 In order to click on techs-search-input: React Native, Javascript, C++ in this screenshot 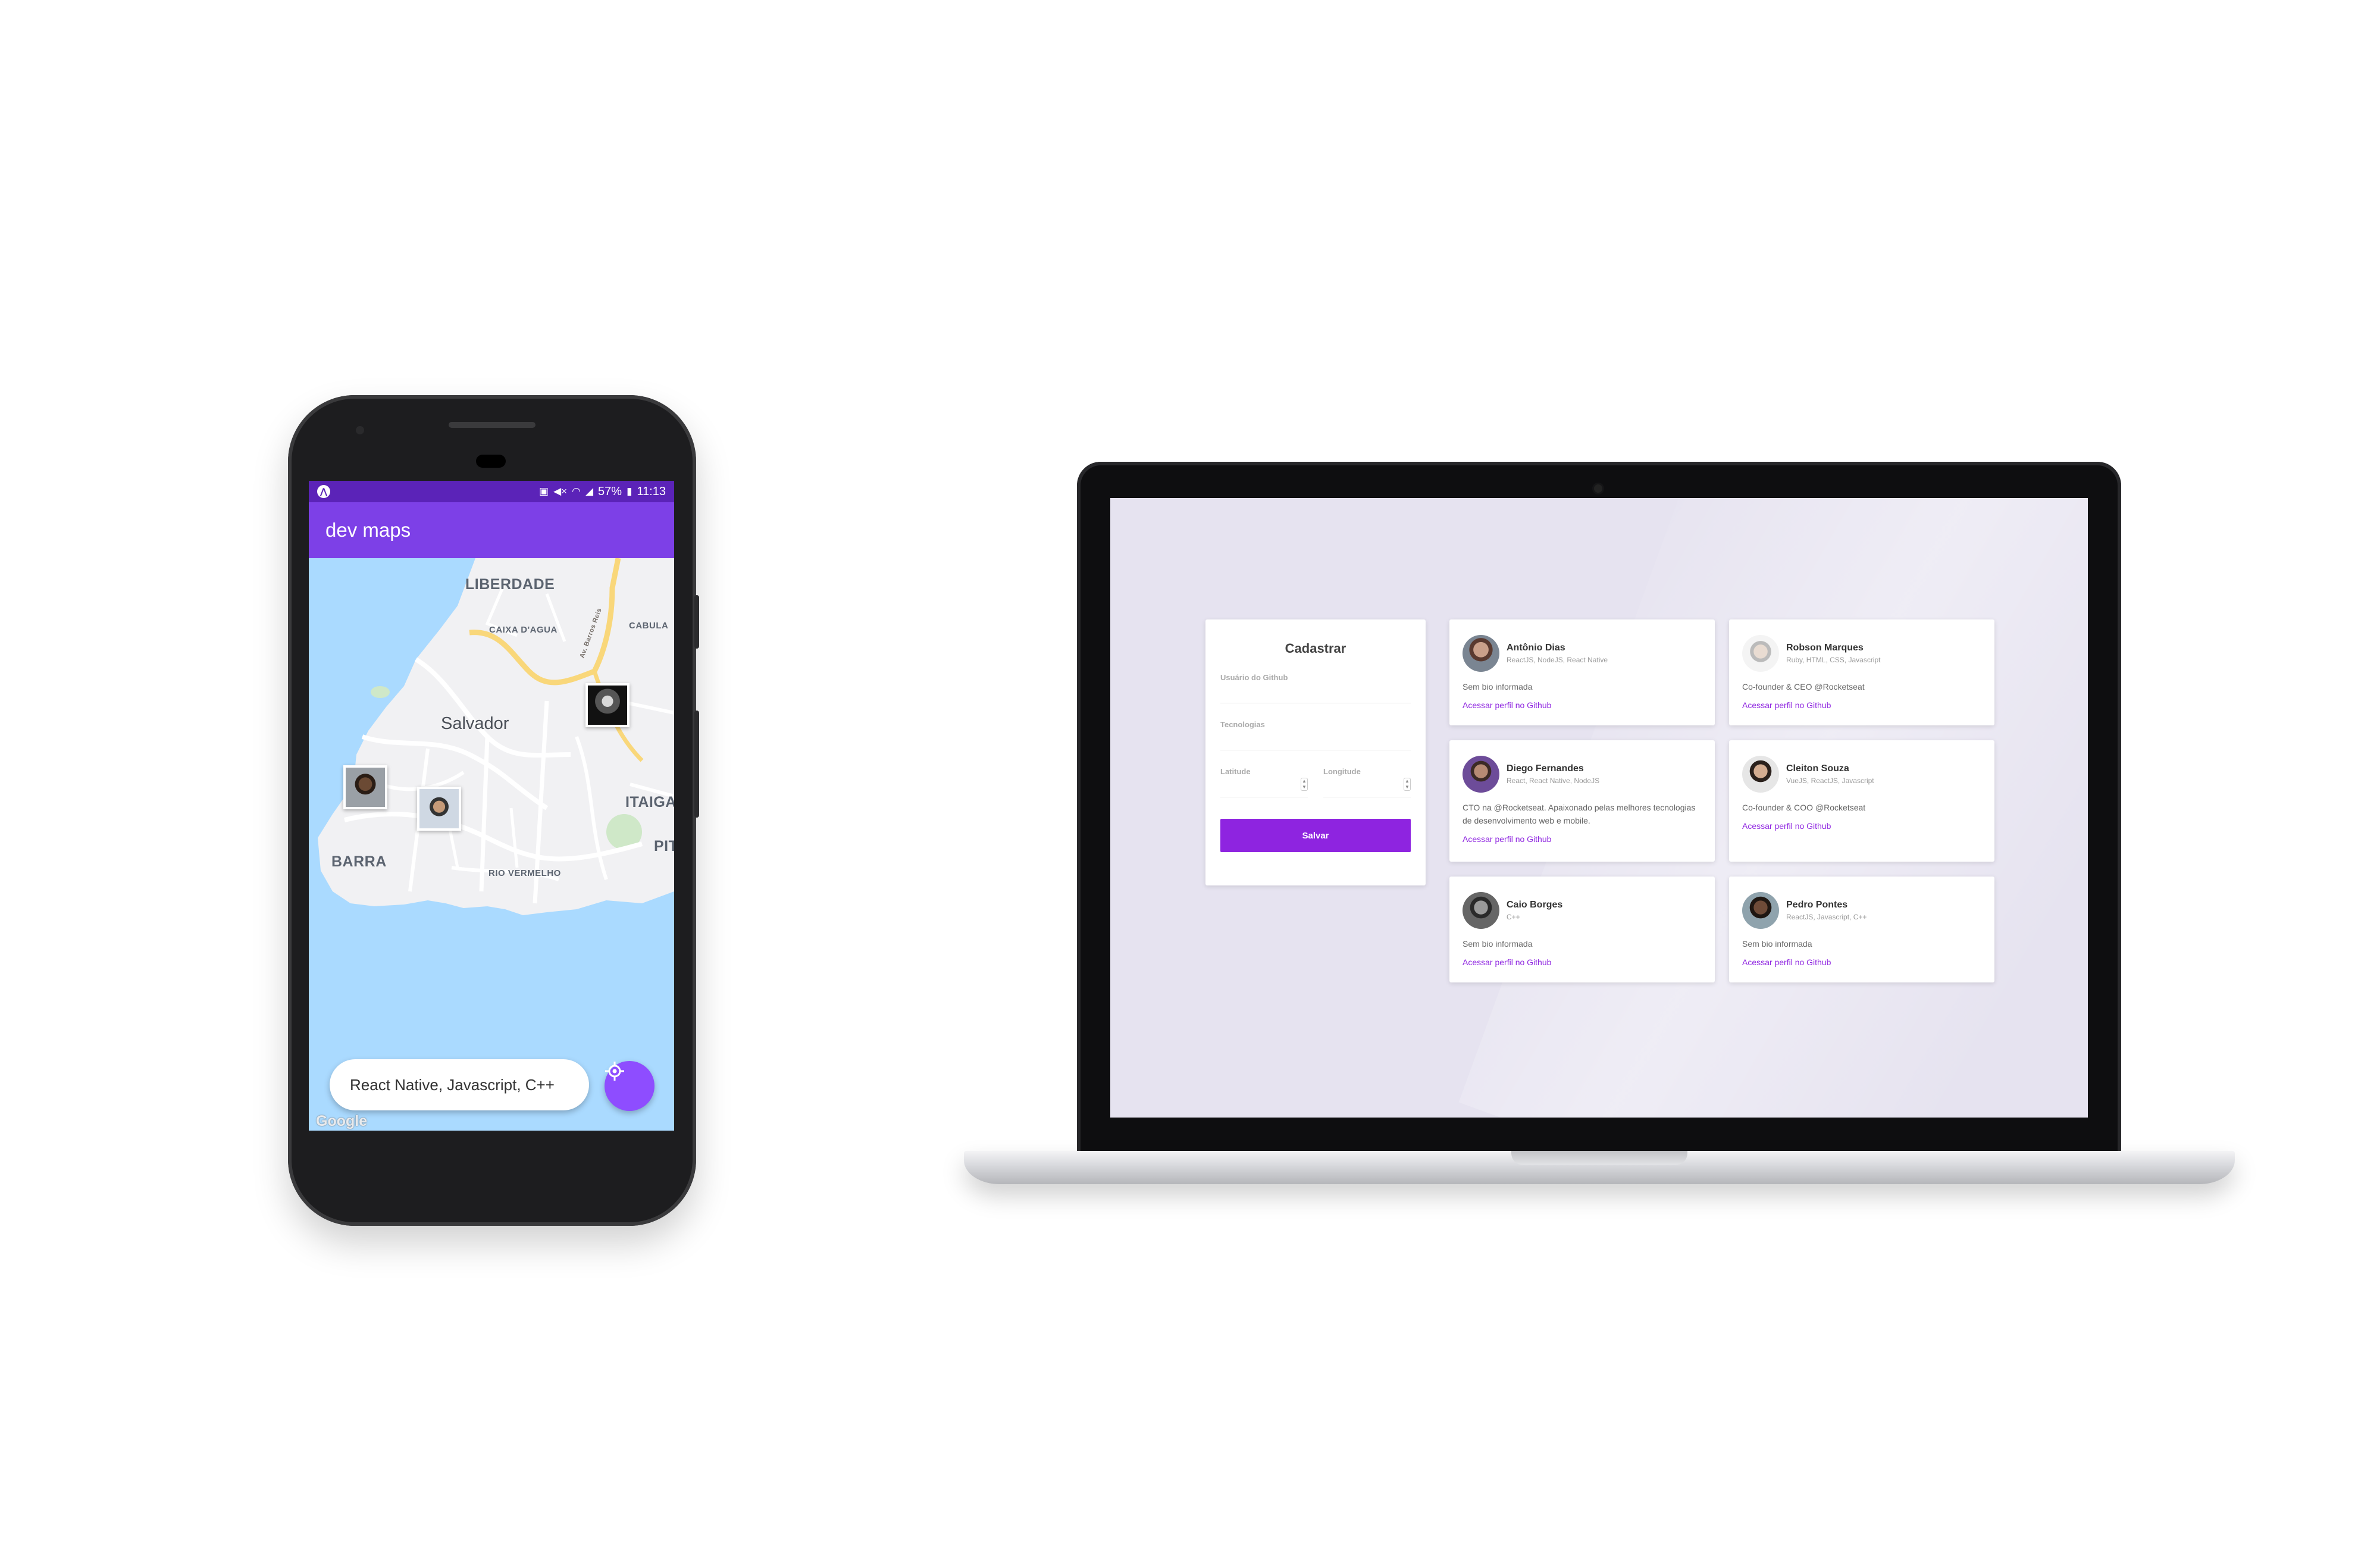, I will do `click(459, 1084)`.